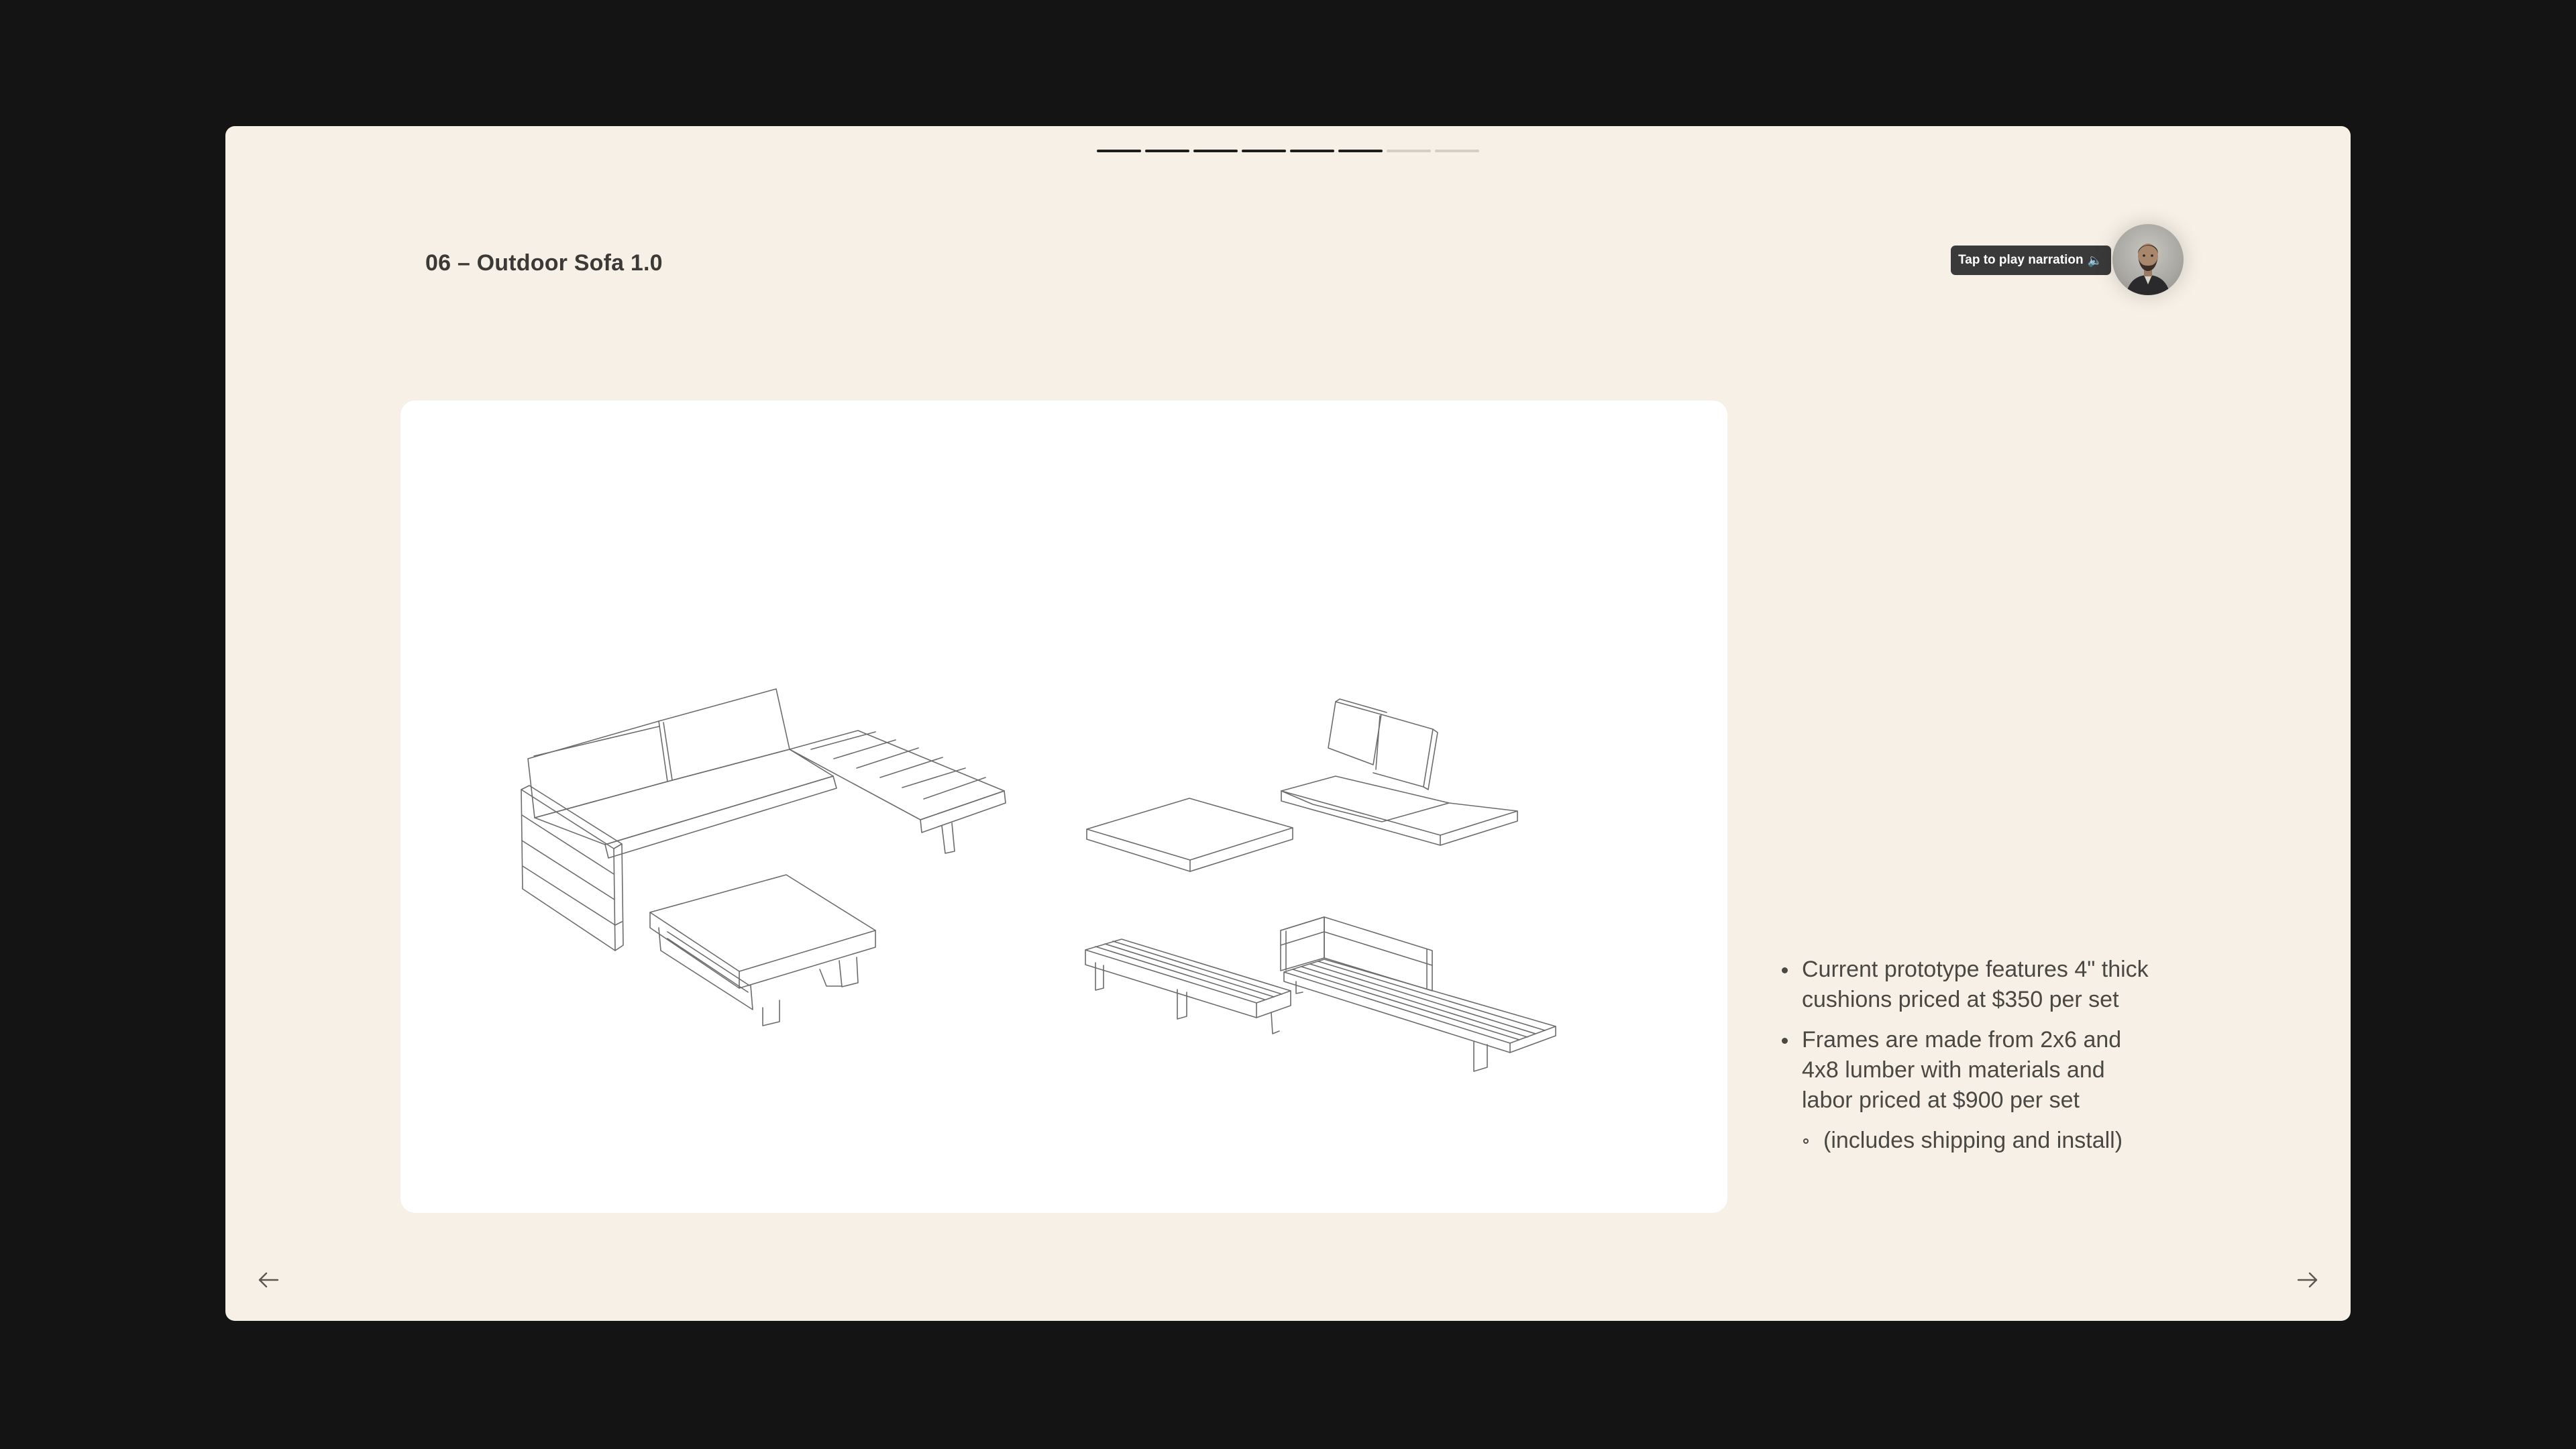 The width and height of the screenshot is (2576, 1449). I want to click on furniture-line-drawing, so click(1038, 880).